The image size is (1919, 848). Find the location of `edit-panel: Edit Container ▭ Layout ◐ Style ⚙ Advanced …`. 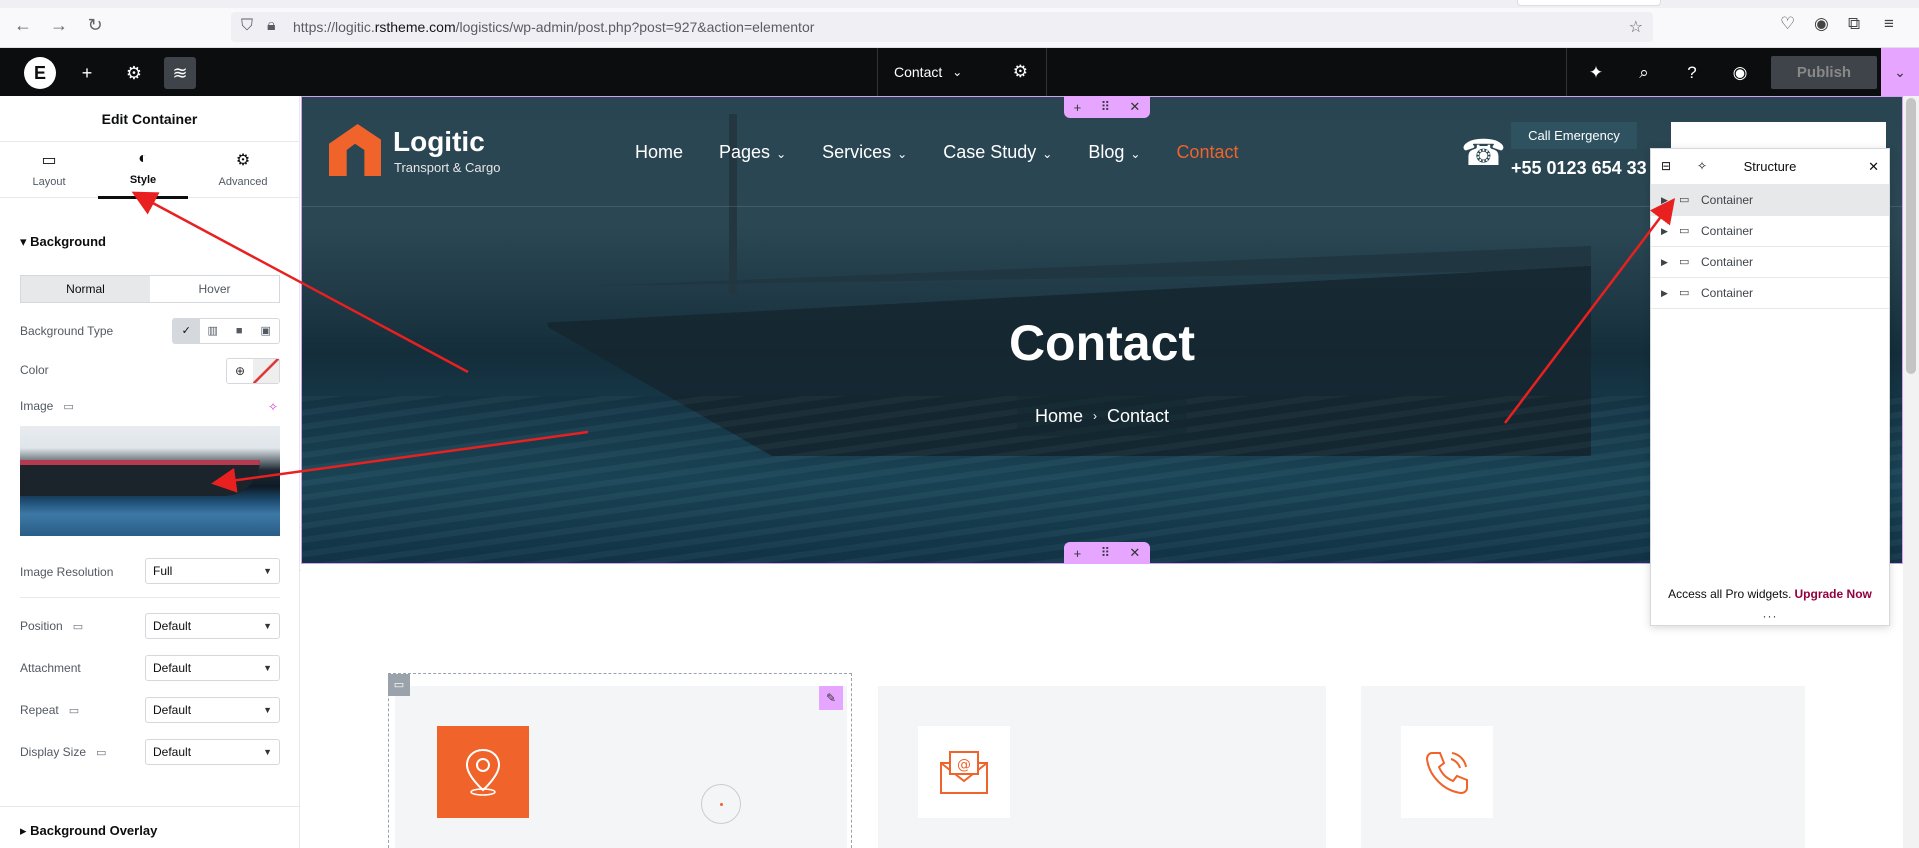

edit-panel: Edit Container ▭ Layout ◐ Style ⚙ Advanced … is located at coordinates (150, 472).